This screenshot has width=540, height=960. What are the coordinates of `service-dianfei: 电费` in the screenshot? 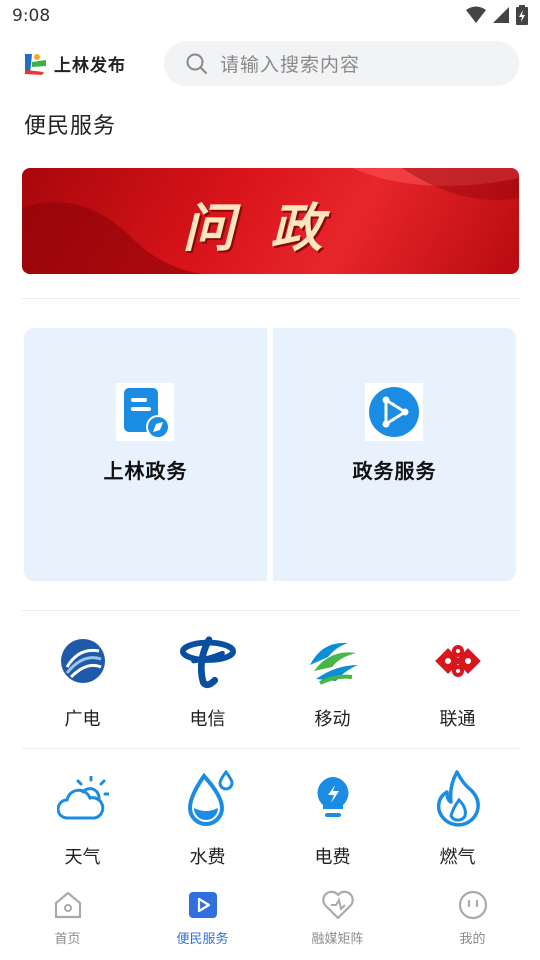 It's located at (332, 820).